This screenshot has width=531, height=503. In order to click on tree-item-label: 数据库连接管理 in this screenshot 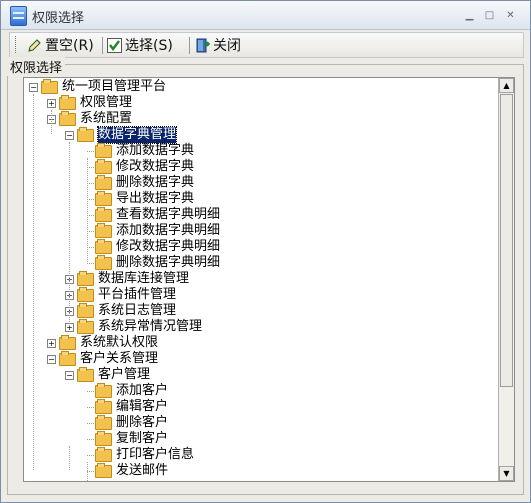, I will do `click(144, 278)`.